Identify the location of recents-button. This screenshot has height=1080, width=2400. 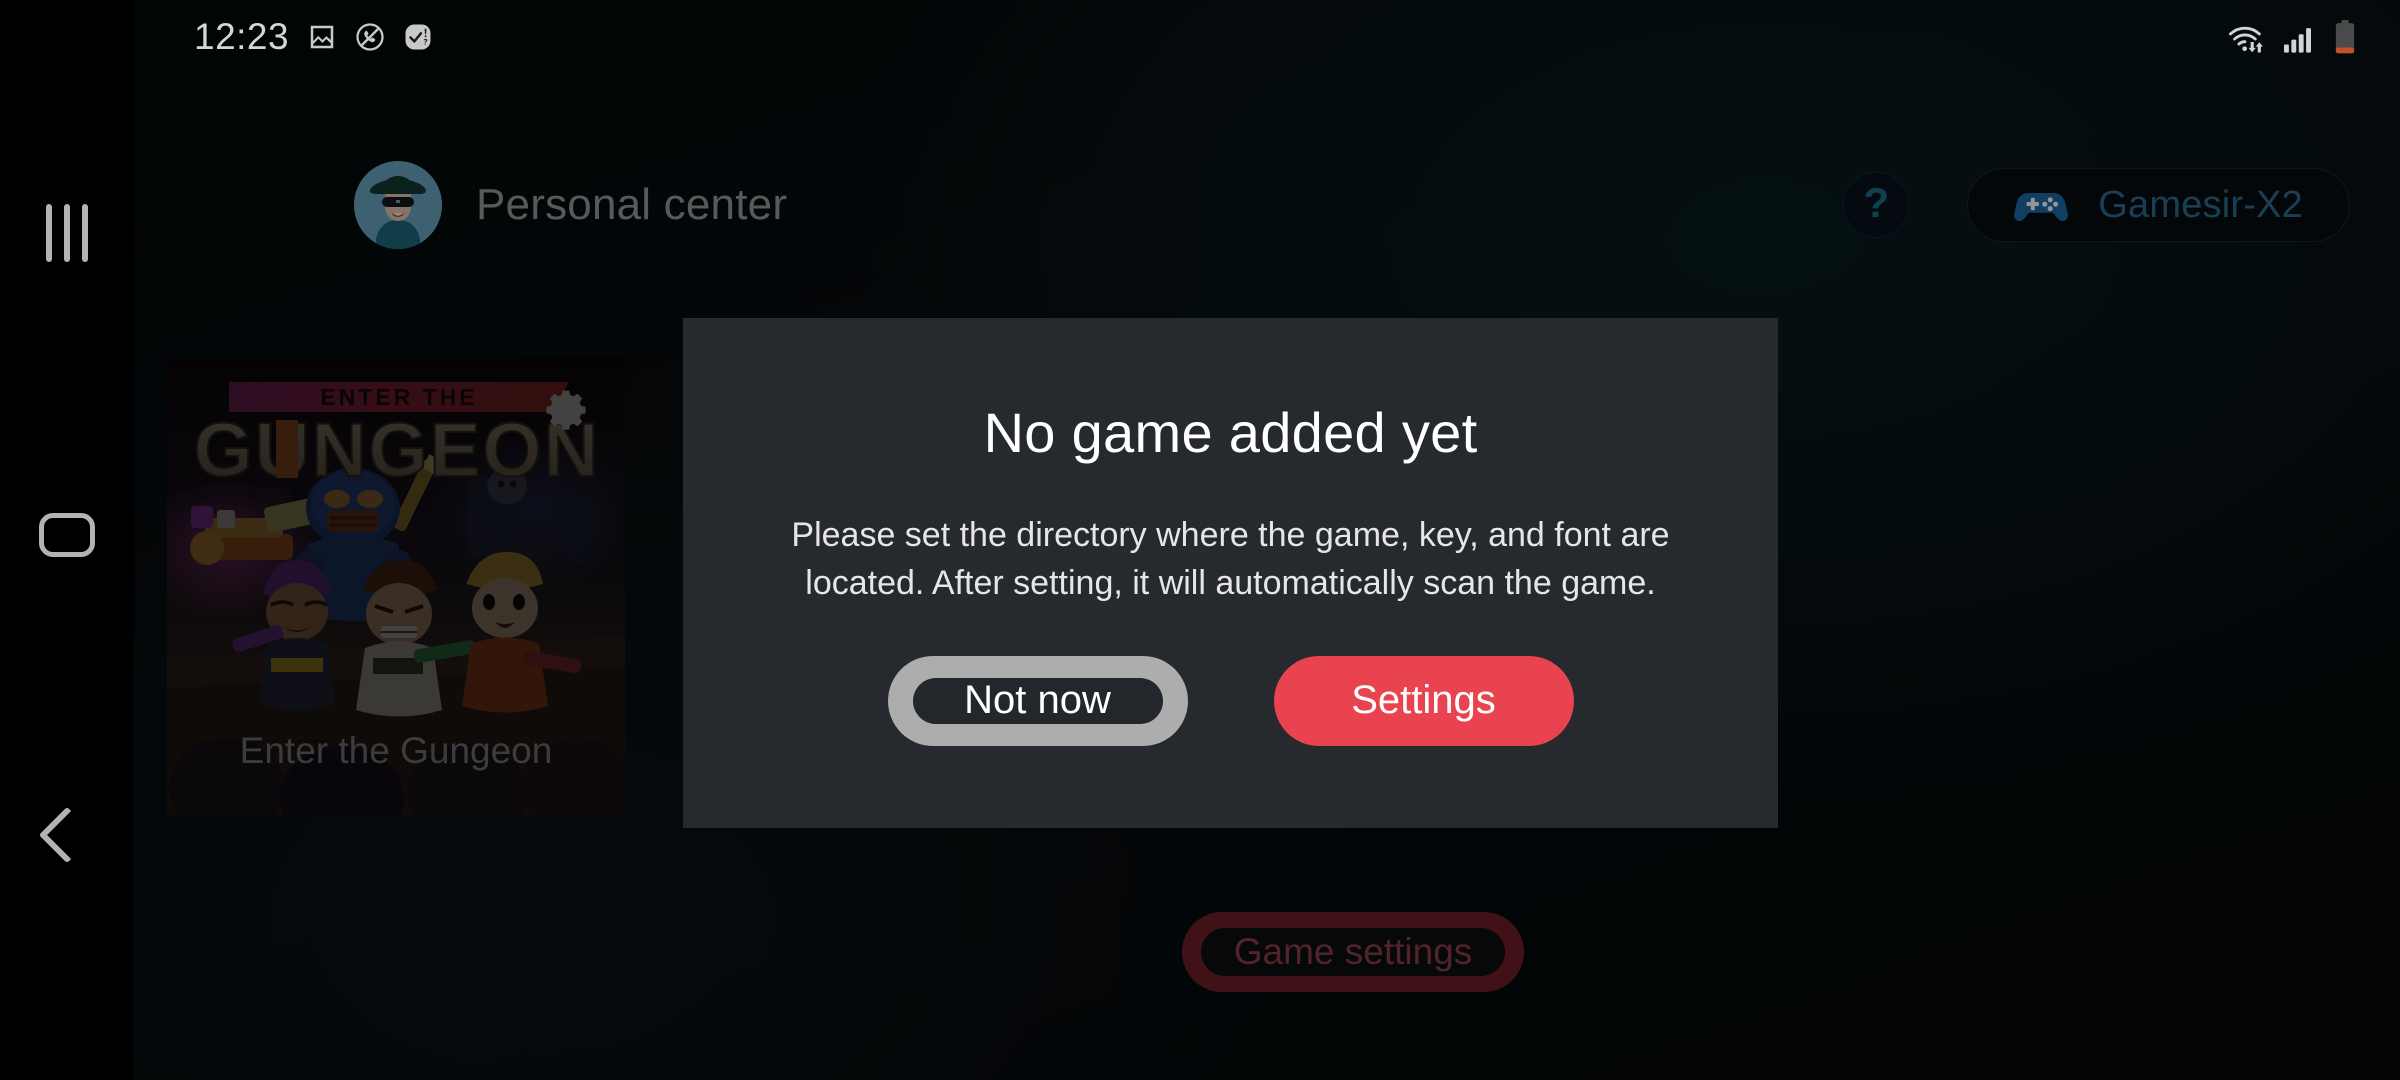
(67, 233).